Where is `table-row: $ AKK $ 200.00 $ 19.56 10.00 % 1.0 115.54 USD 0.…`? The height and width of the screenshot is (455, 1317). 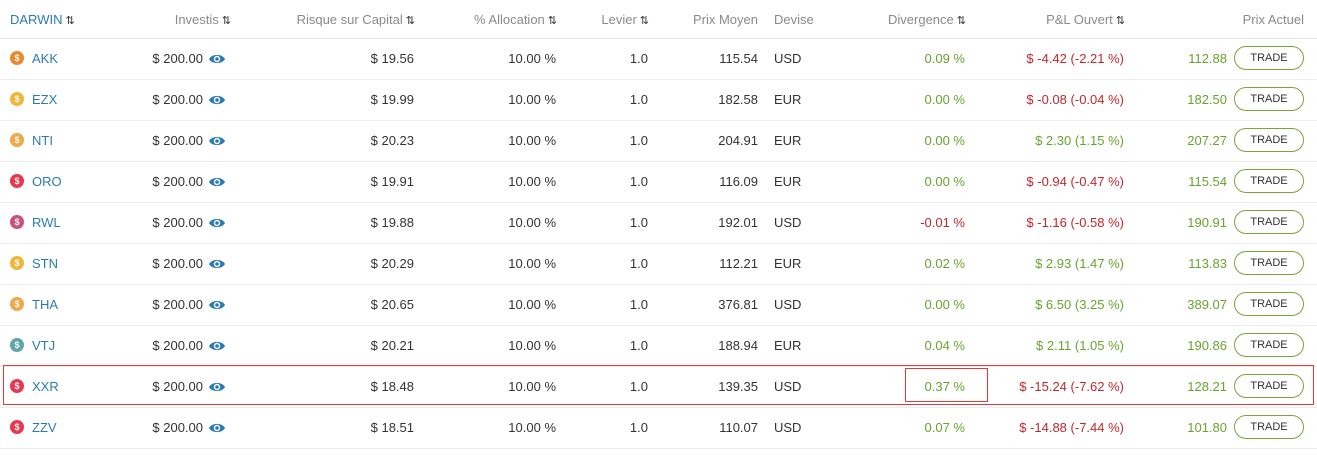
table-row: $ AKK $ 200.00 $ 19.56 10.00 % 1.0 115.54 USD 0.… is located at coordinates (658, 59).